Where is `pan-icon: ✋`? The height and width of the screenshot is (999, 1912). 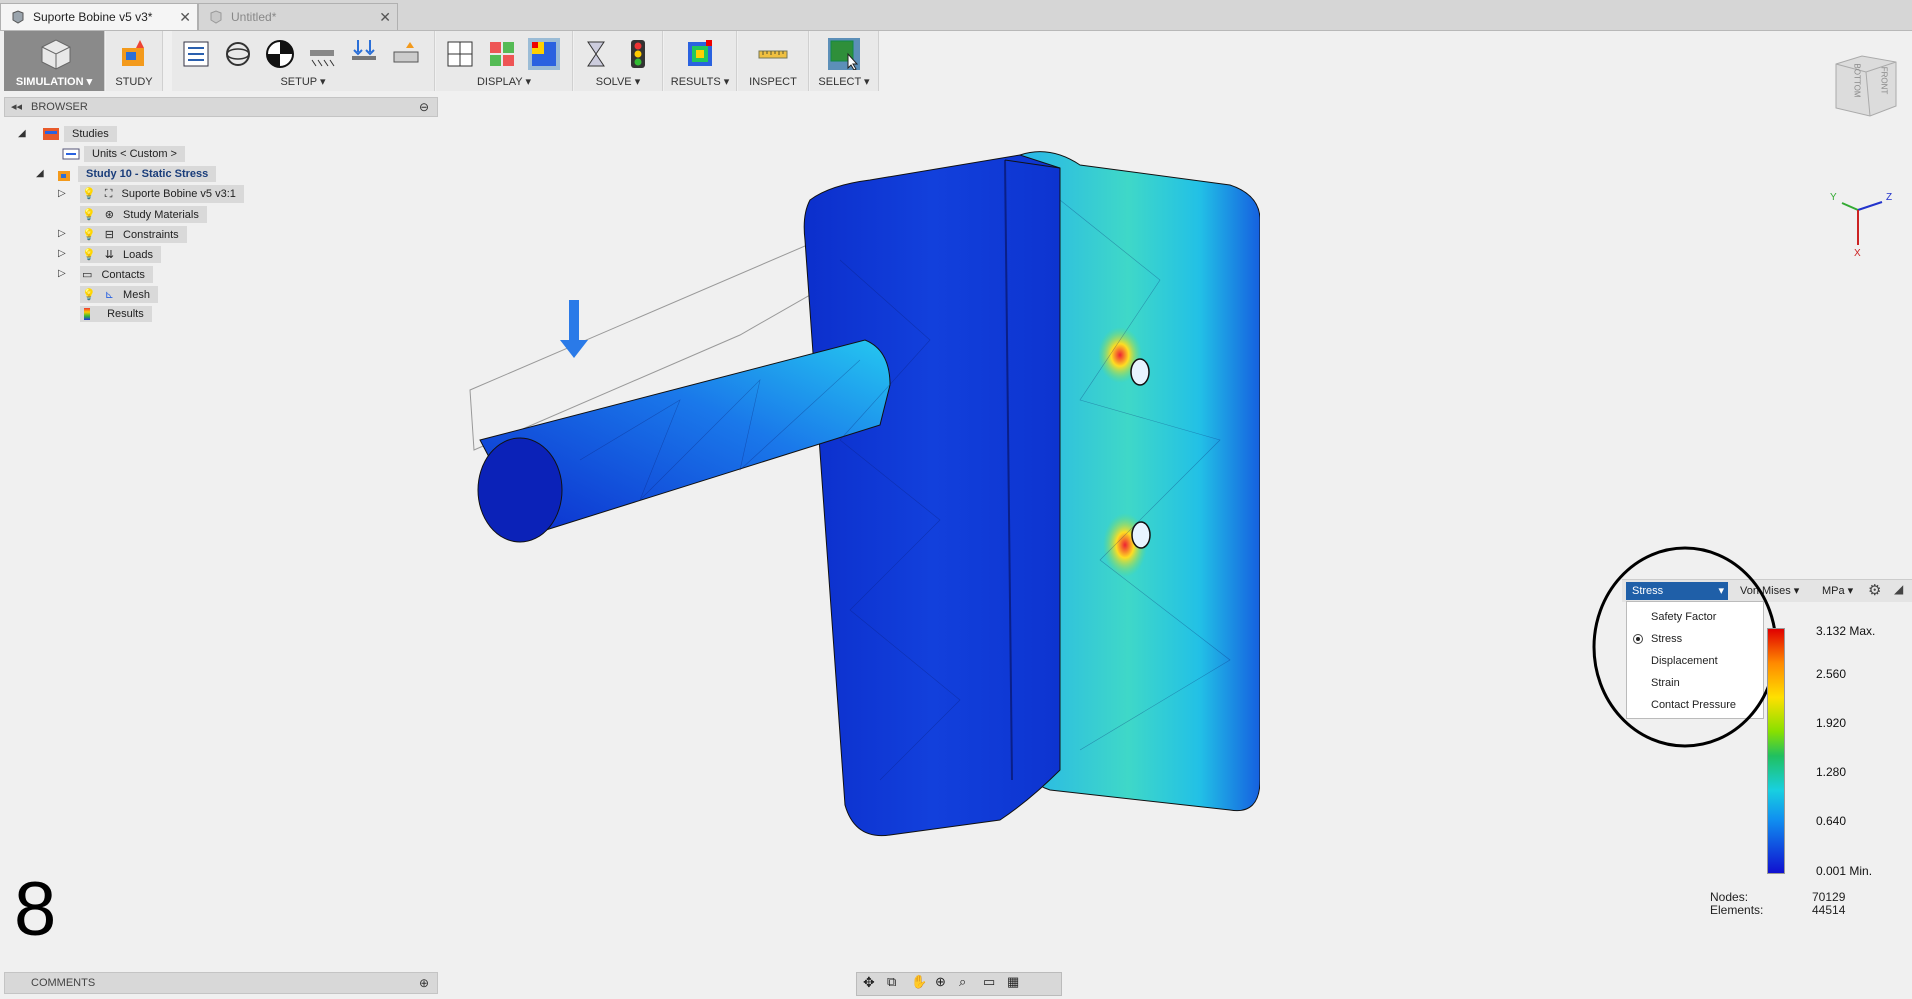
pan-icon: ✋ is located at coordinates (921, 984).